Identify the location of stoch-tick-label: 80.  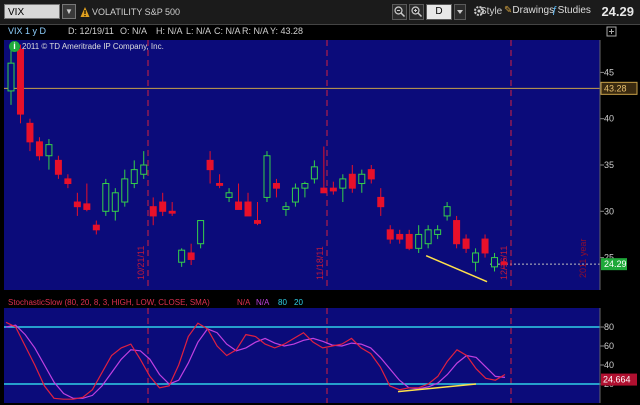
(609, 327).